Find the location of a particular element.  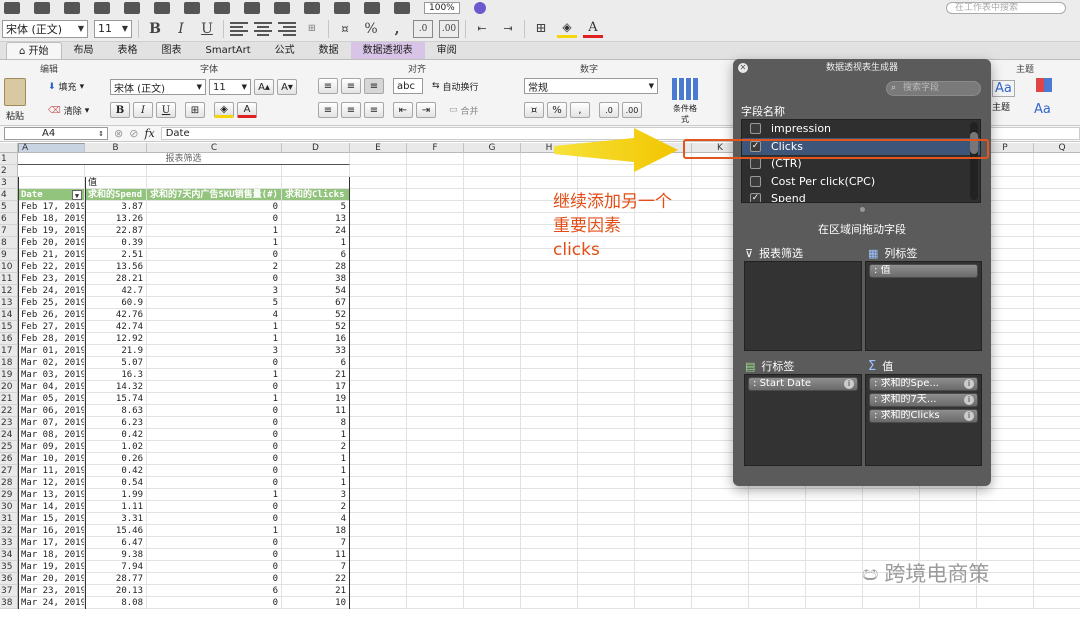

table-cell: Feb 22, 2019 is located at coordinates (51, 267).